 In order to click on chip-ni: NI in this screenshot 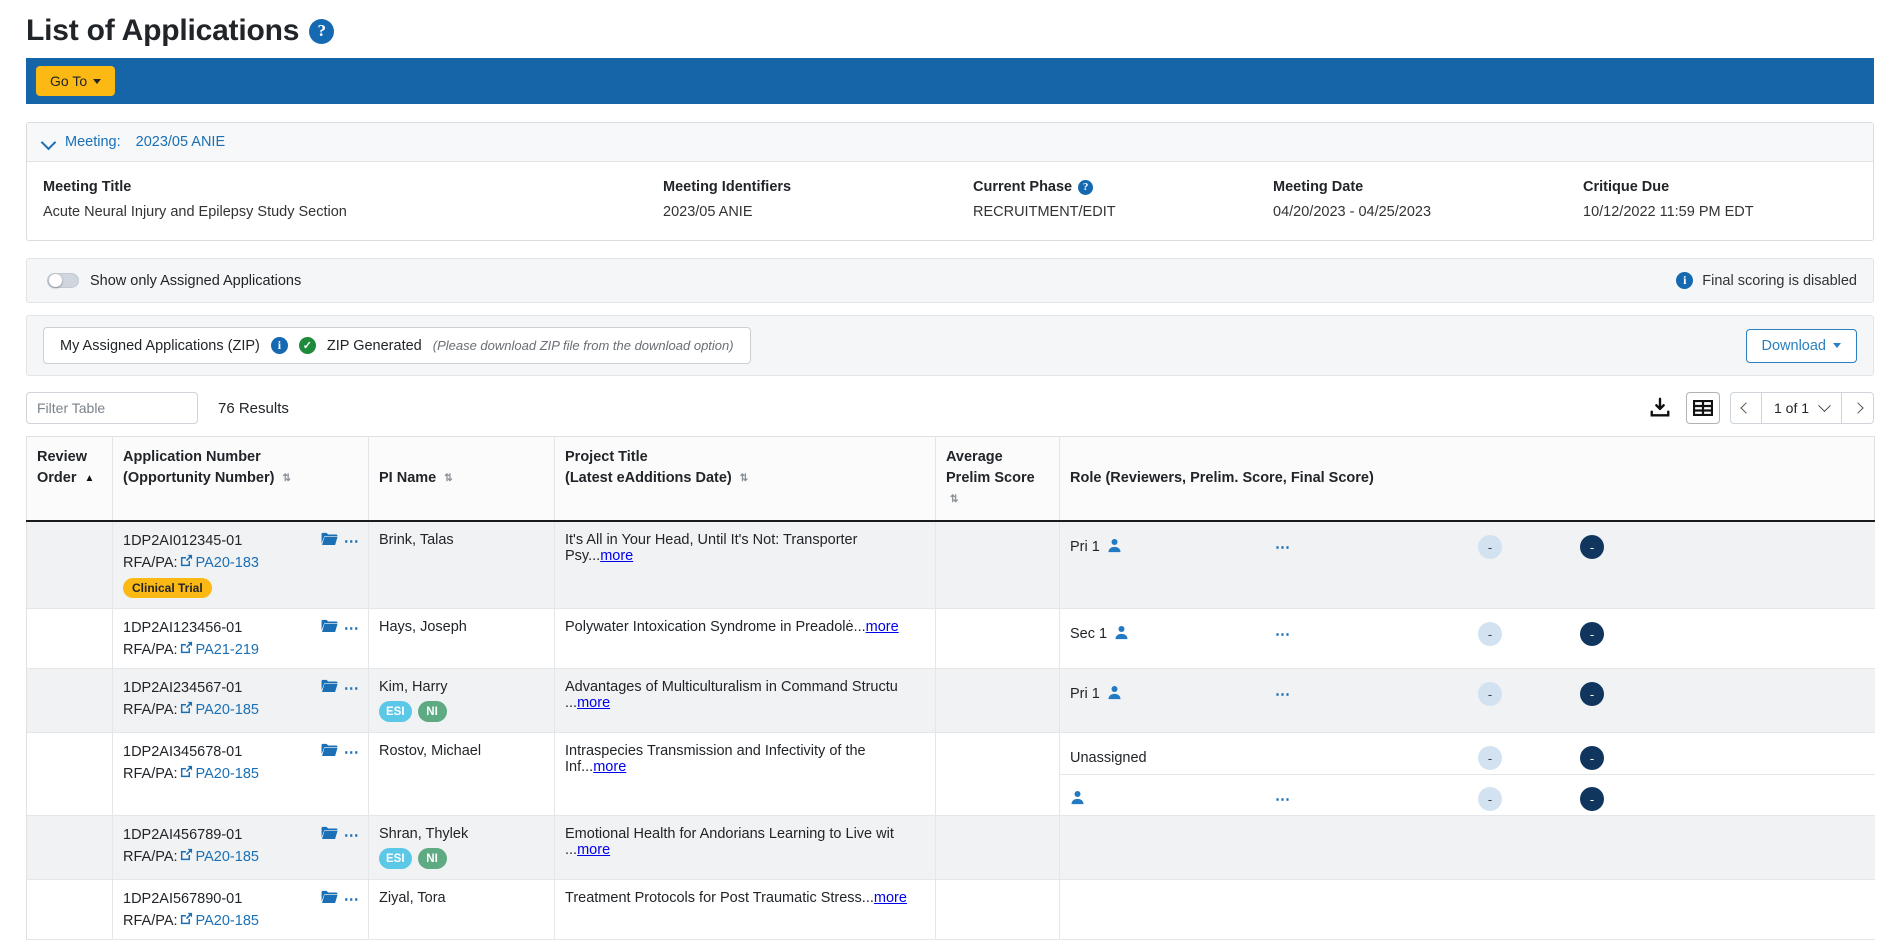, I will do `click(432, 859)`.